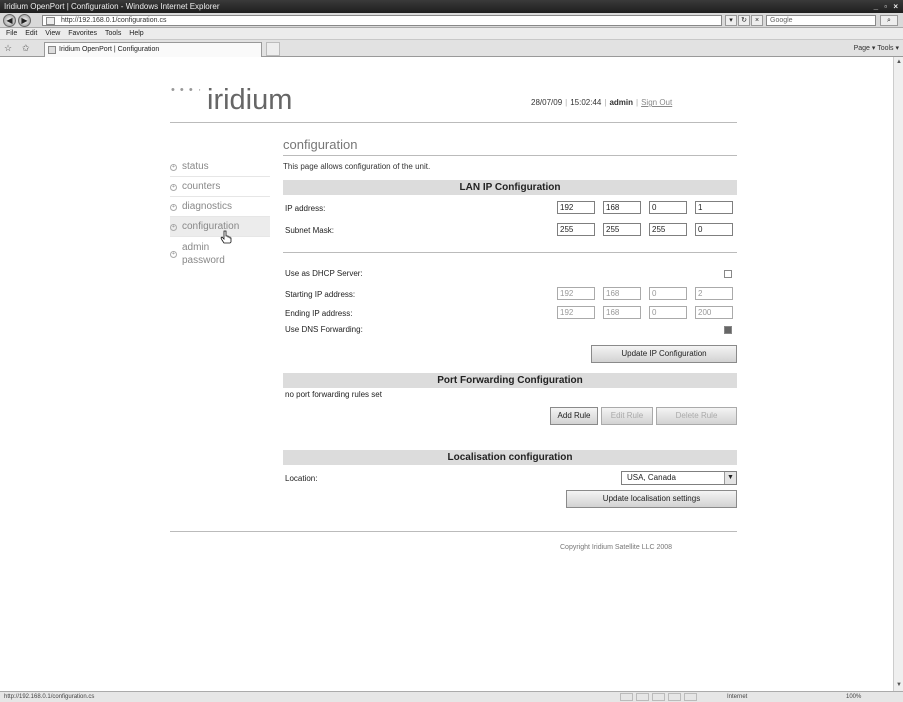 The height and width of the screenshot is (702, 903). What do you see at coordinates (853, 697) in the screenshot?
I see `zoom-level: 100%` at bounding box center [853, 697].